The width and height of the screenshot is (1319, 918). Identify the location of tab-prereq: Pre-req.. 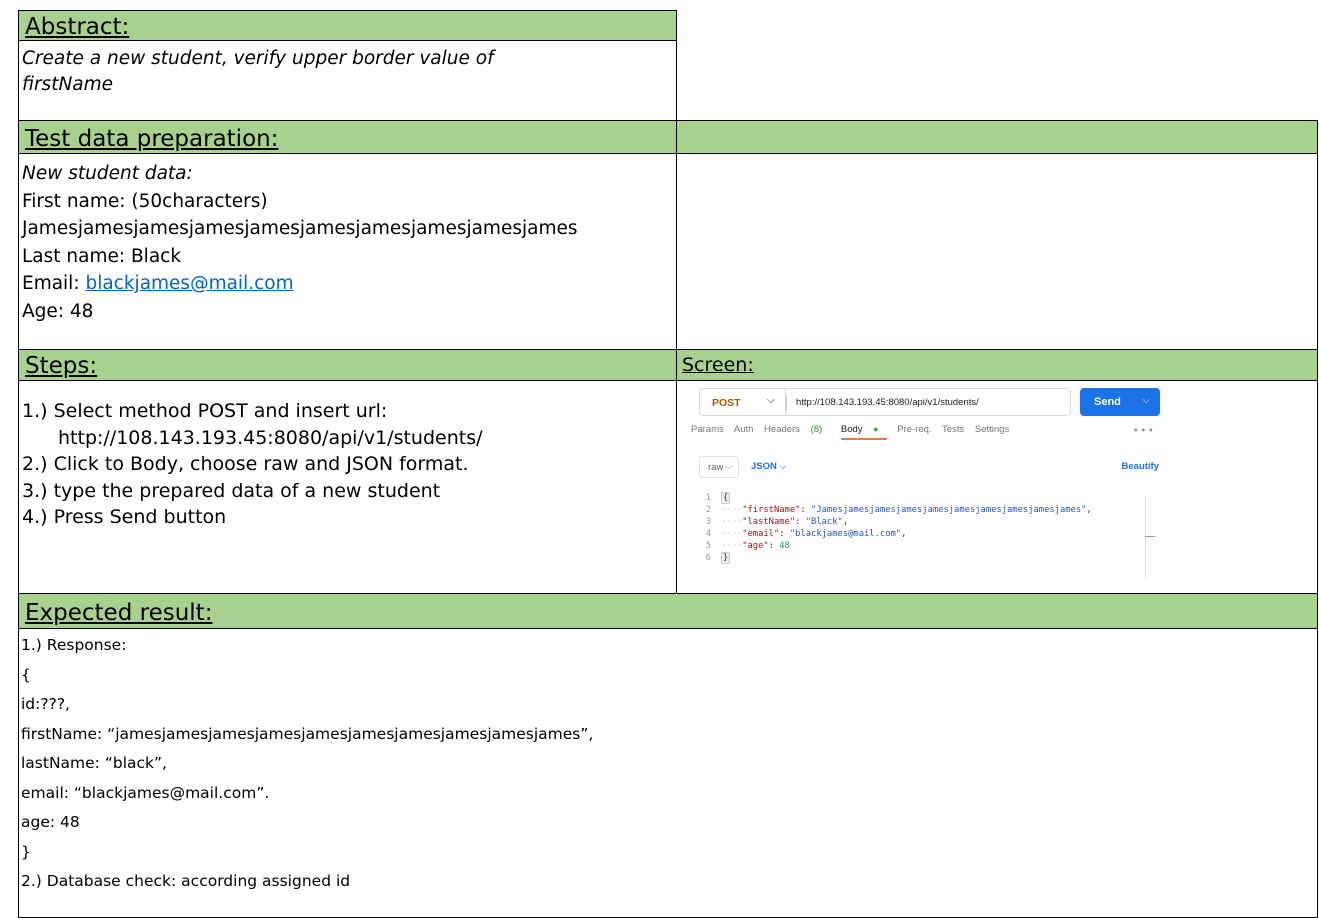
(914, 429).